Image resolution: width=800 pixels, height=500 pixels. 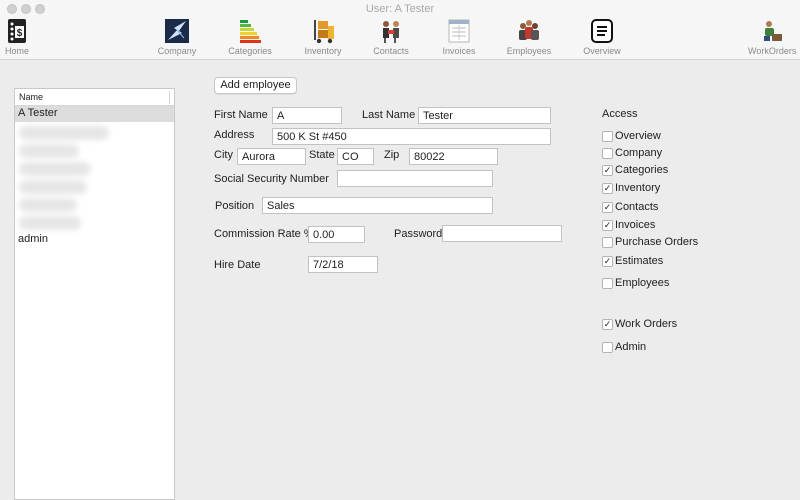 I want to click on toolbar-workorders: WorkOrders, so click(x=772, y=38).